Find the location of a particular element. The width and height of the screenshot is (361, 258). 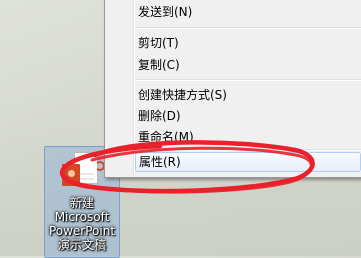

icon-label-line: PowerPoint is located at coordinates (82, 231).